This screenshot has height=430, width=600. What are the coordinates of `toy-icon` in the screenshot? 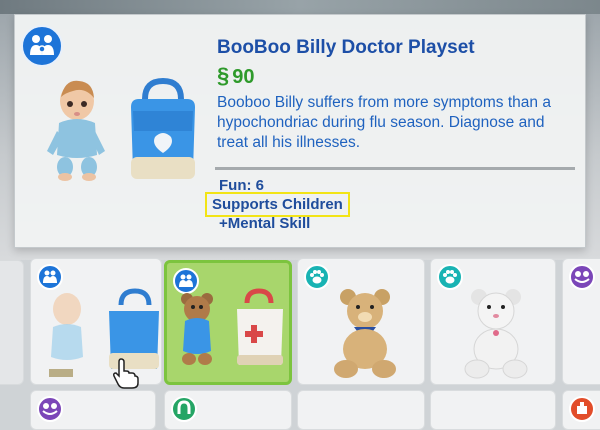 It's located at (582, 409).